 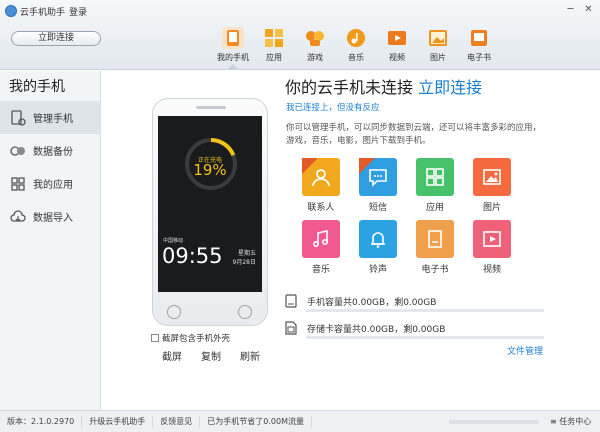 I want to click on copy-button: 复制, so click(x=211, y=355).